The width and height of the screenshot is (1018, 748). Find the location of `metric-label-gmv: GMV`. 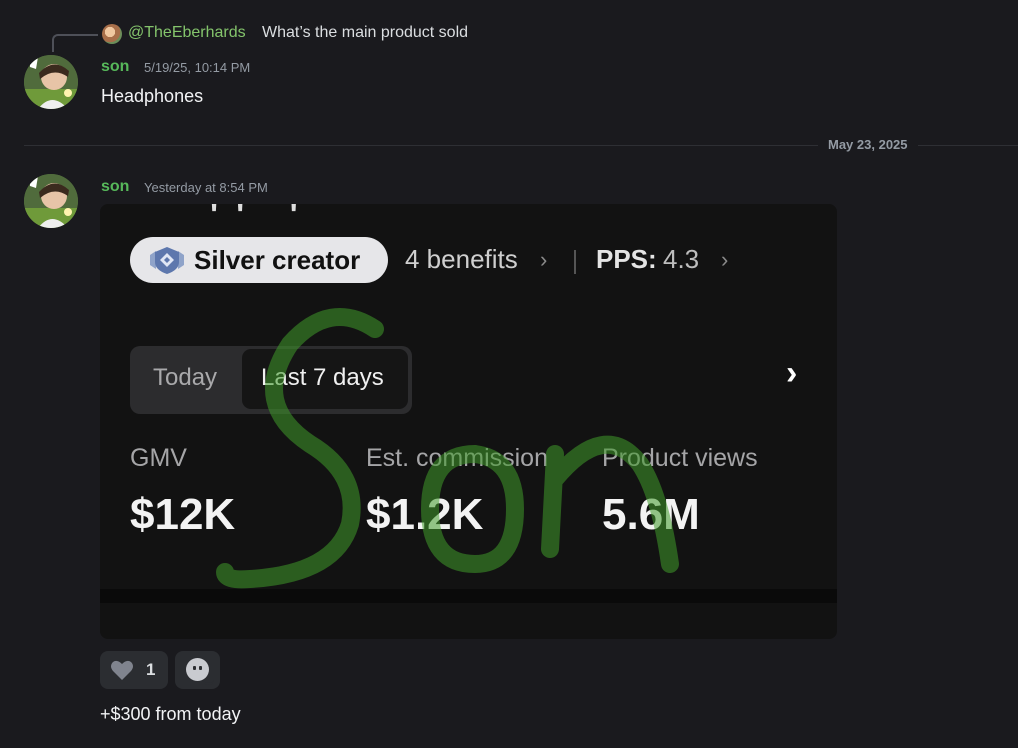

metric-label-gmv: GMV is located at coordinates (158, 458).